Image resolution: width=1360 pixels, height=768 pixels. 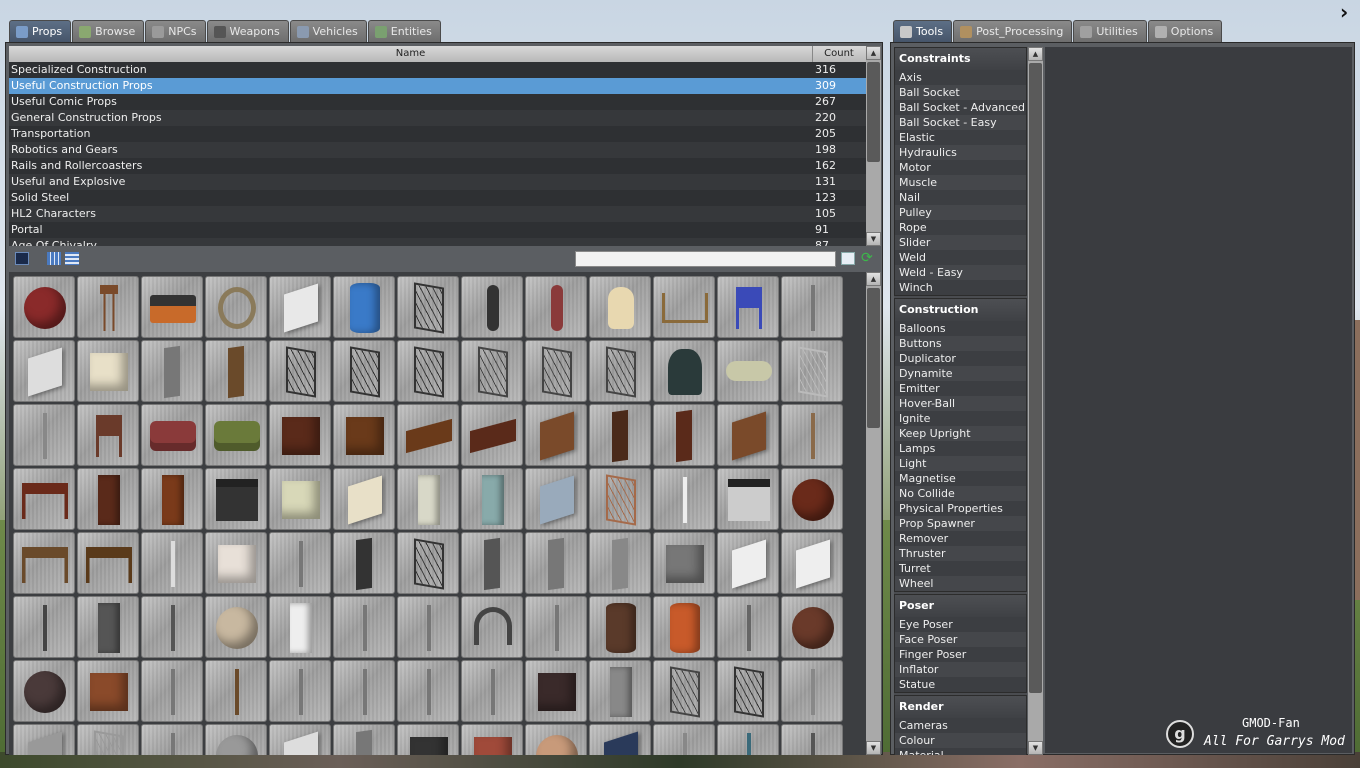 What do you see at coordinates (1110, 31) in the screenshot?
I see `tooltab-utilities: Utilities` at bounding box center [1110, 31].